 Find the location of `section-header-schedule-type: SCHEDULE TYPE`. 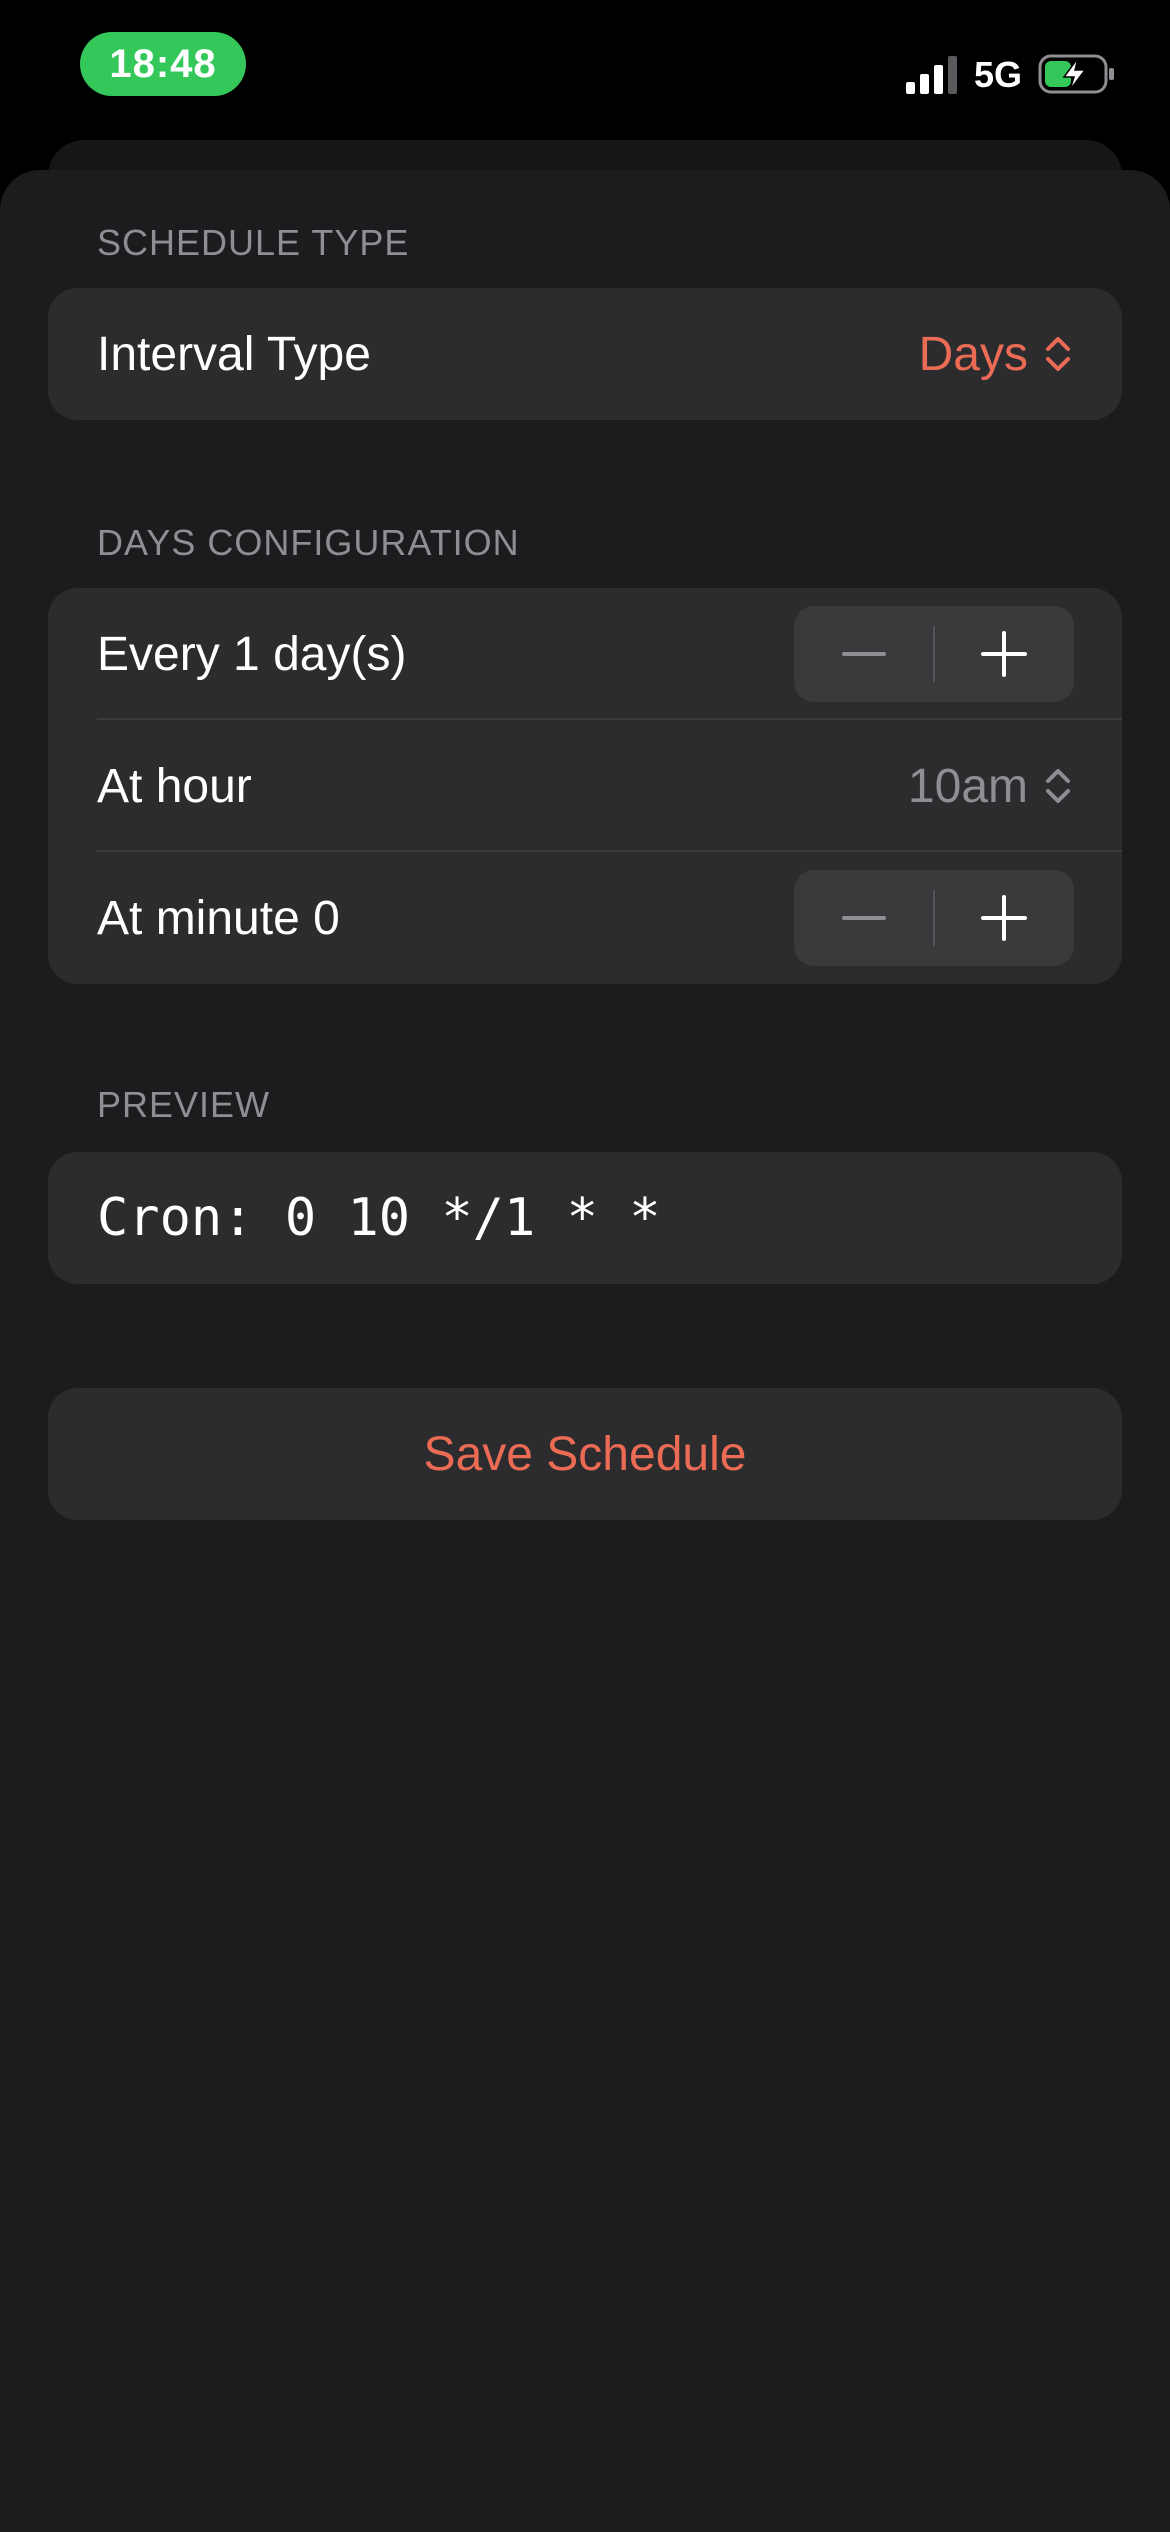

section-header-schedule-type: SCHEDULE TYPE is located at coordinates (253, 242).